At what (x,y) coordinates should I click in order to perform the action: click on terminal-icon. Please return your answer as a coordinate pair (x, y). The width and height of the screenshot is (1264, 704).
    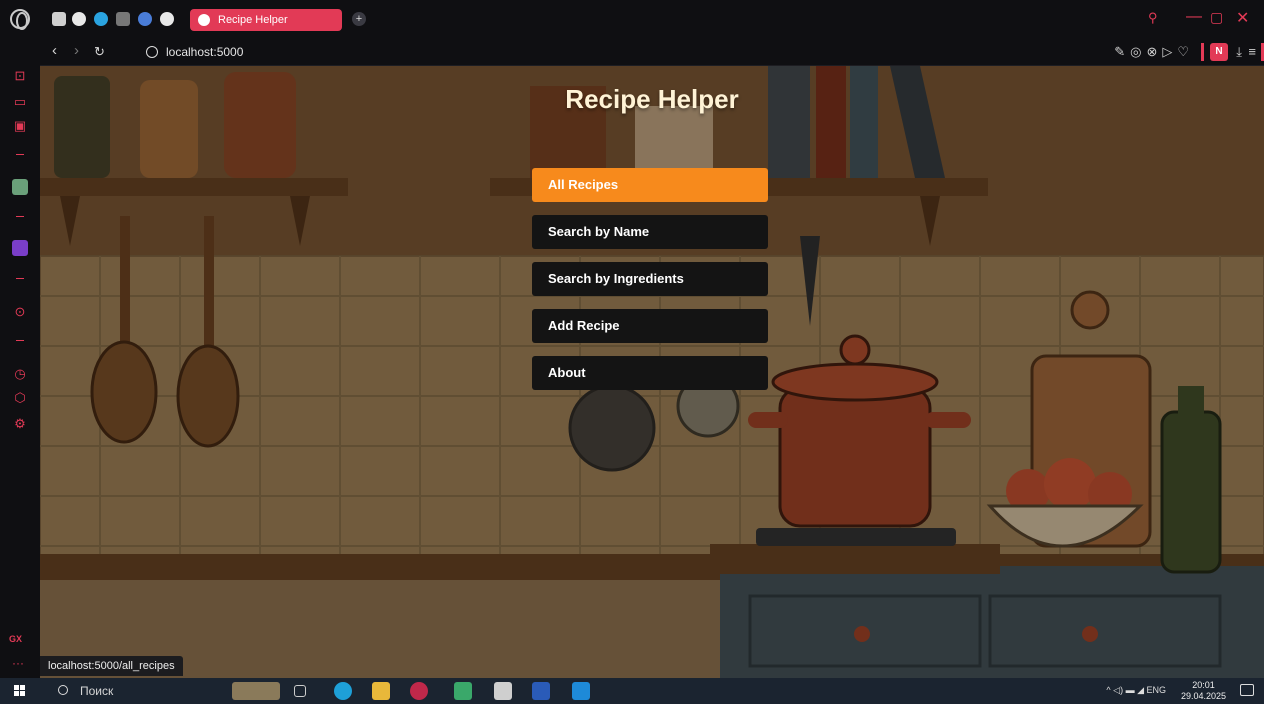
    Looking at the image, I should click on (503, 691).